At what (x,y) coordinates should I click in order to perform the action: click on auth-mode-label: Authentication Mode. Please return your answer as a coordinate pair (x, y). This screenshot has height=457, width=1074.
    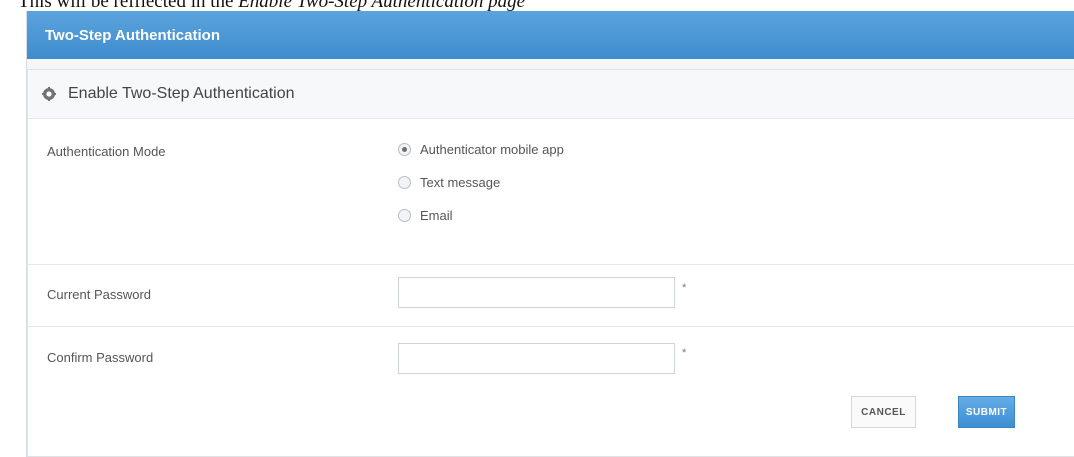
    Looking at the image, I should click on (106, 151).